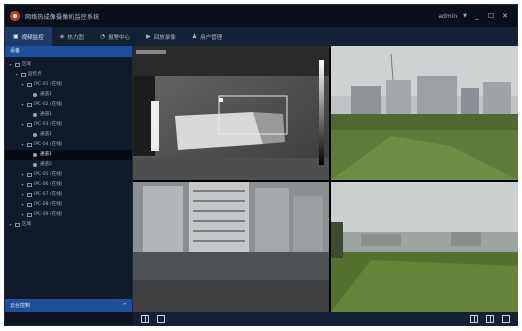 The height and width of the screenshot is (331, 522). Describe the element at coordinates (102, 36) in the screenshot. I see `alarm-icon: ◔` at that location.